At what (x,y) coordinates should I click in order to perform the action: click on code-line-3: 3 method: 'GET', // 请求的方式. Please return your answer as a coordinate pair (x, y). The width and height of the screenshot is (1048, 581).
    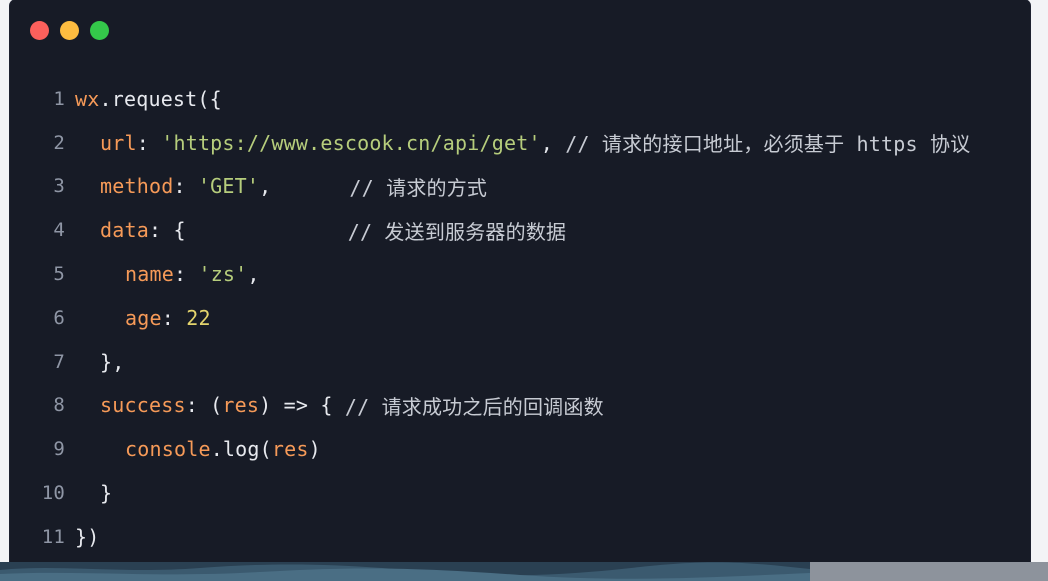
    Looking at the image, I should click on (520, 187).